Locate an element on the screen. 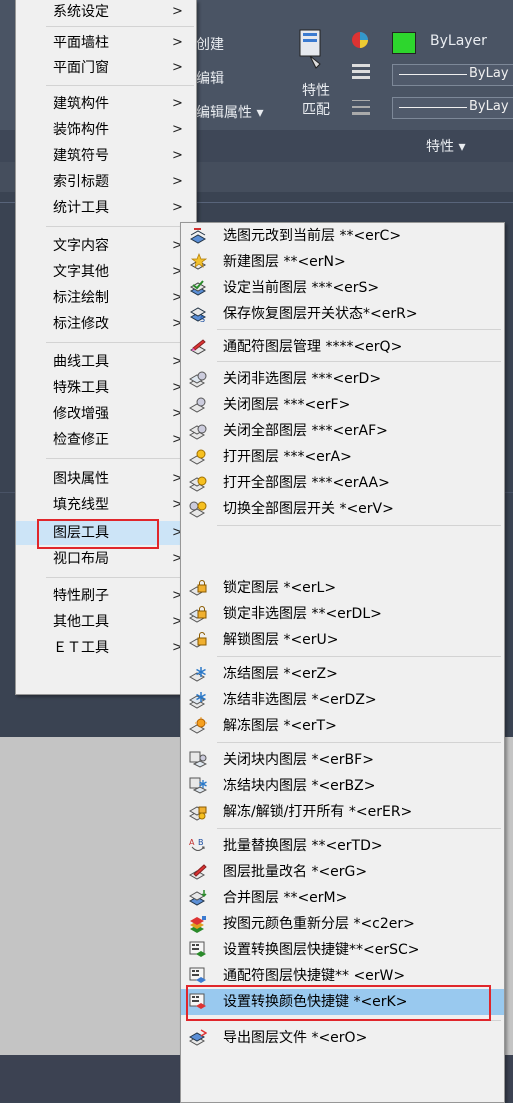 The image size is (513, 1103). submenu-item-lock-unselected-layers: 锁定非选图层 **<erDL> is located at coordinates (342, 614).